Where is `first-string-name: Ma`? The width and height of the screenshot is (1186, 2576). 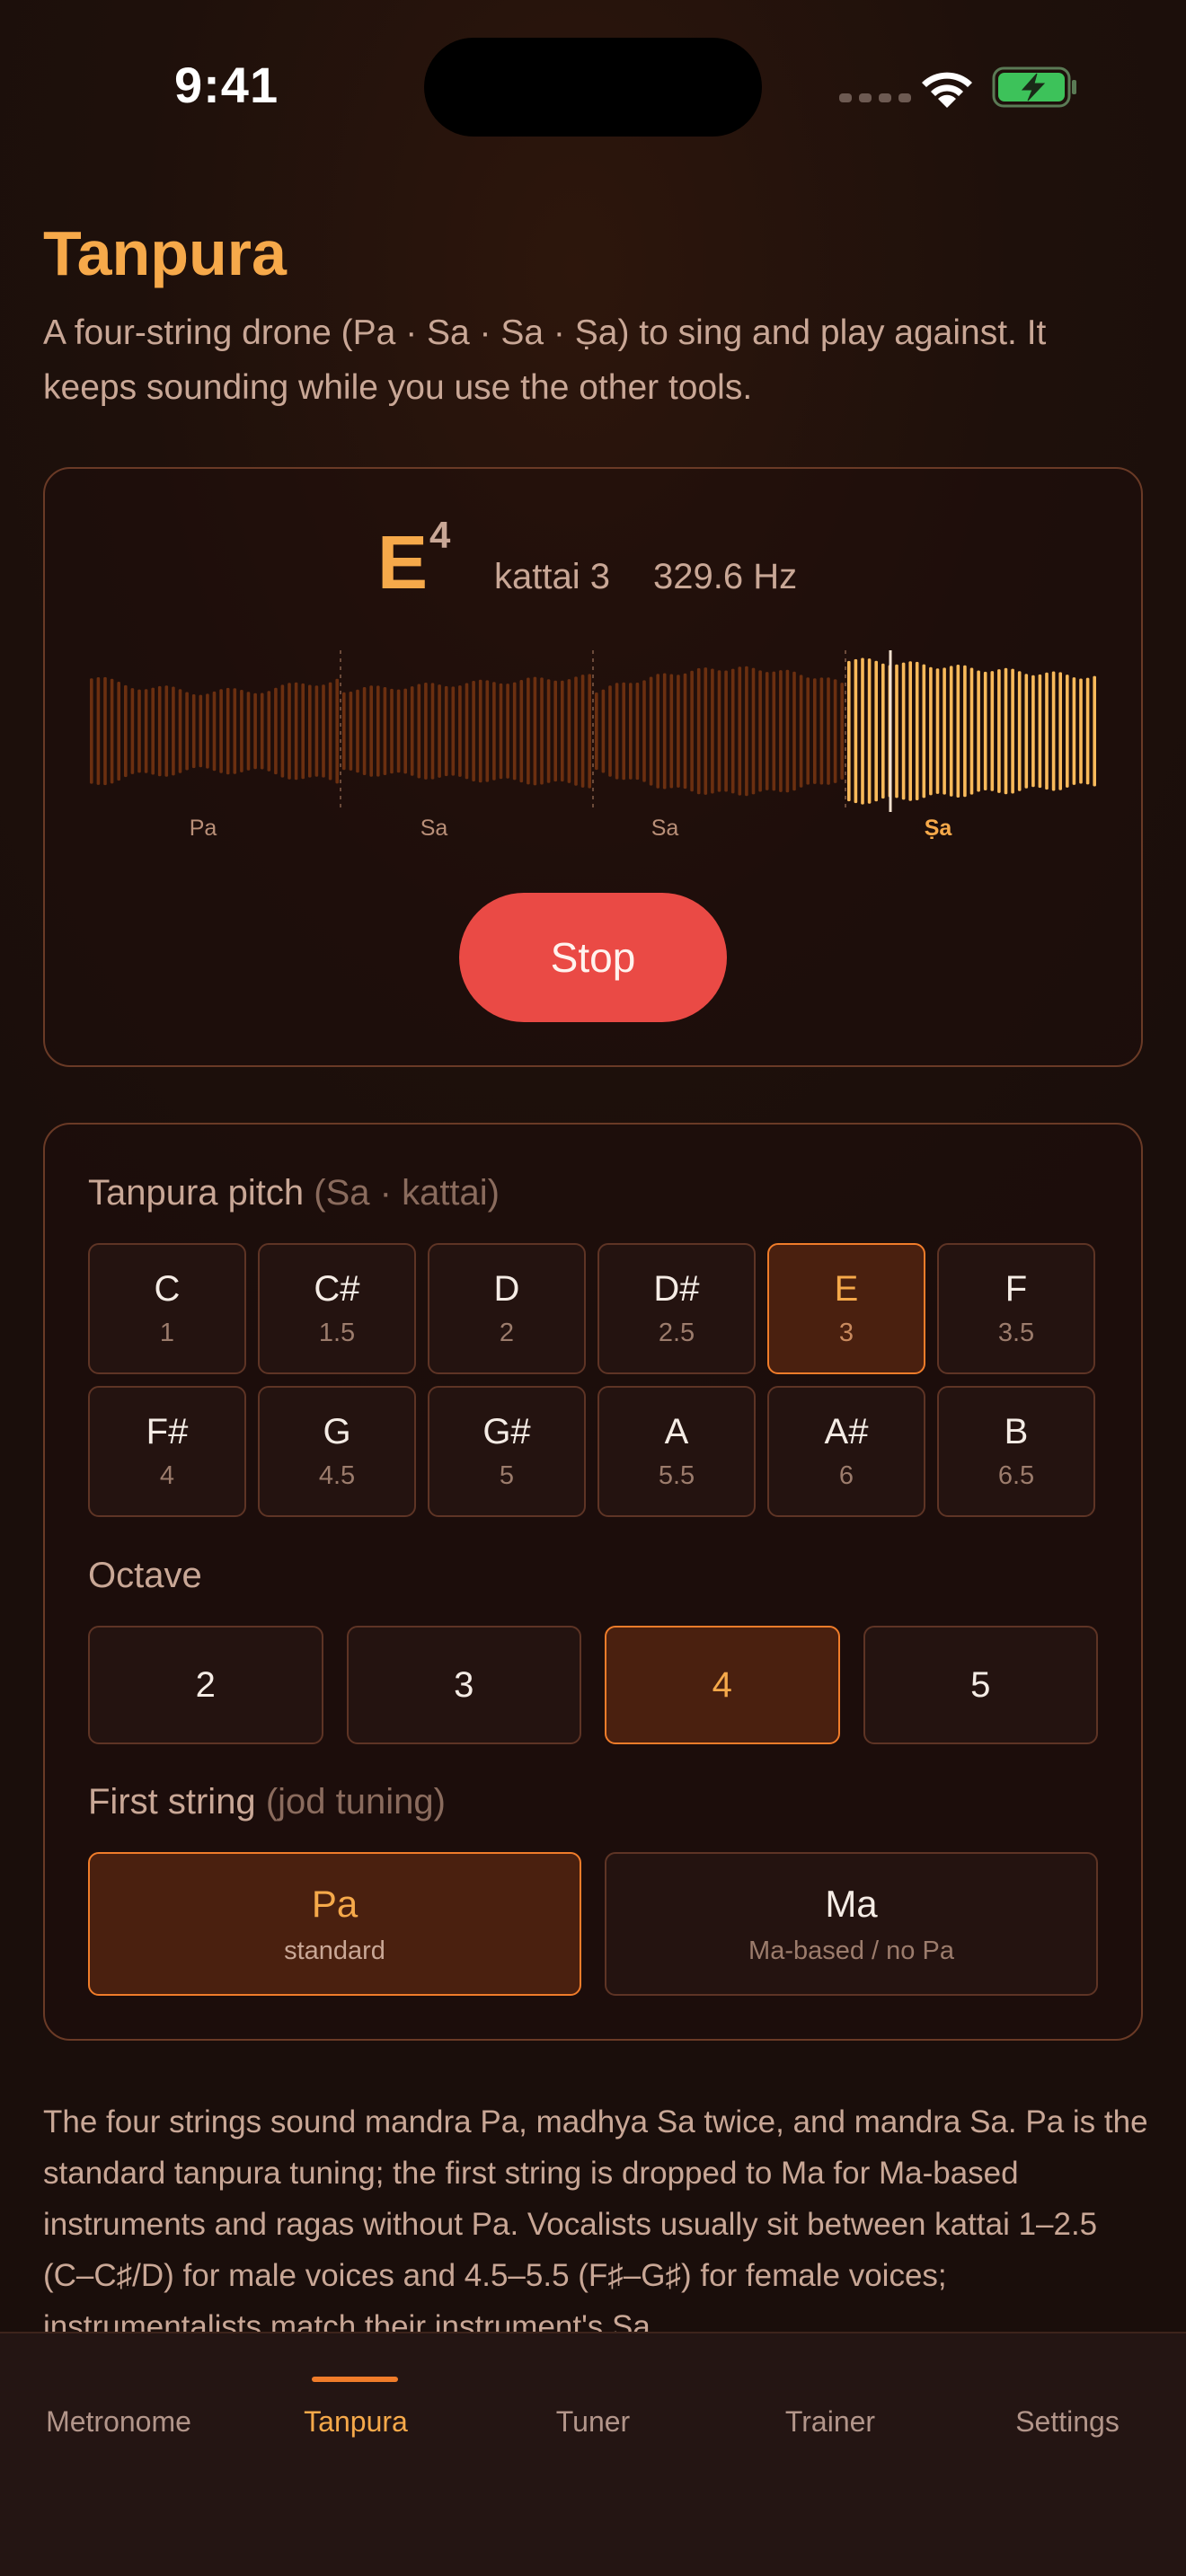
first-string-name: Ma is located at coordinates (851, 1903).